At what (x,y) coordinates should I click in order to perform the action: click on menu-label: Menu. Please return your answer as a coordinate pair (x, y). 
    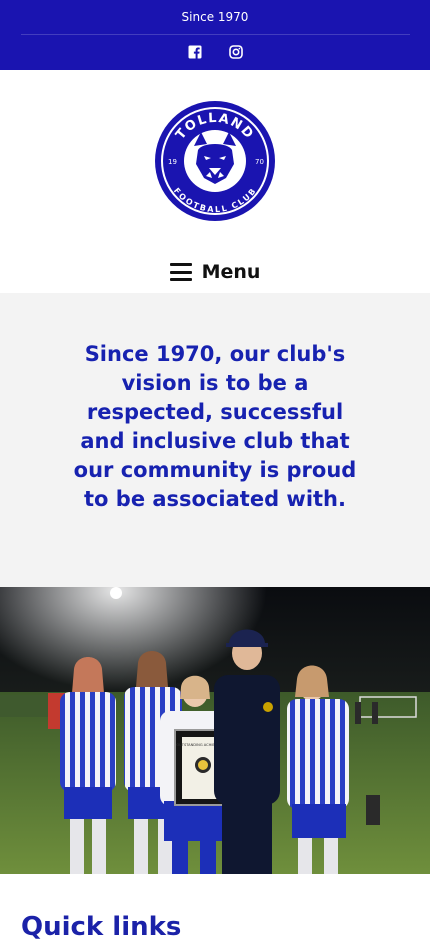
    Looking at the image, I should click on (231, 272).